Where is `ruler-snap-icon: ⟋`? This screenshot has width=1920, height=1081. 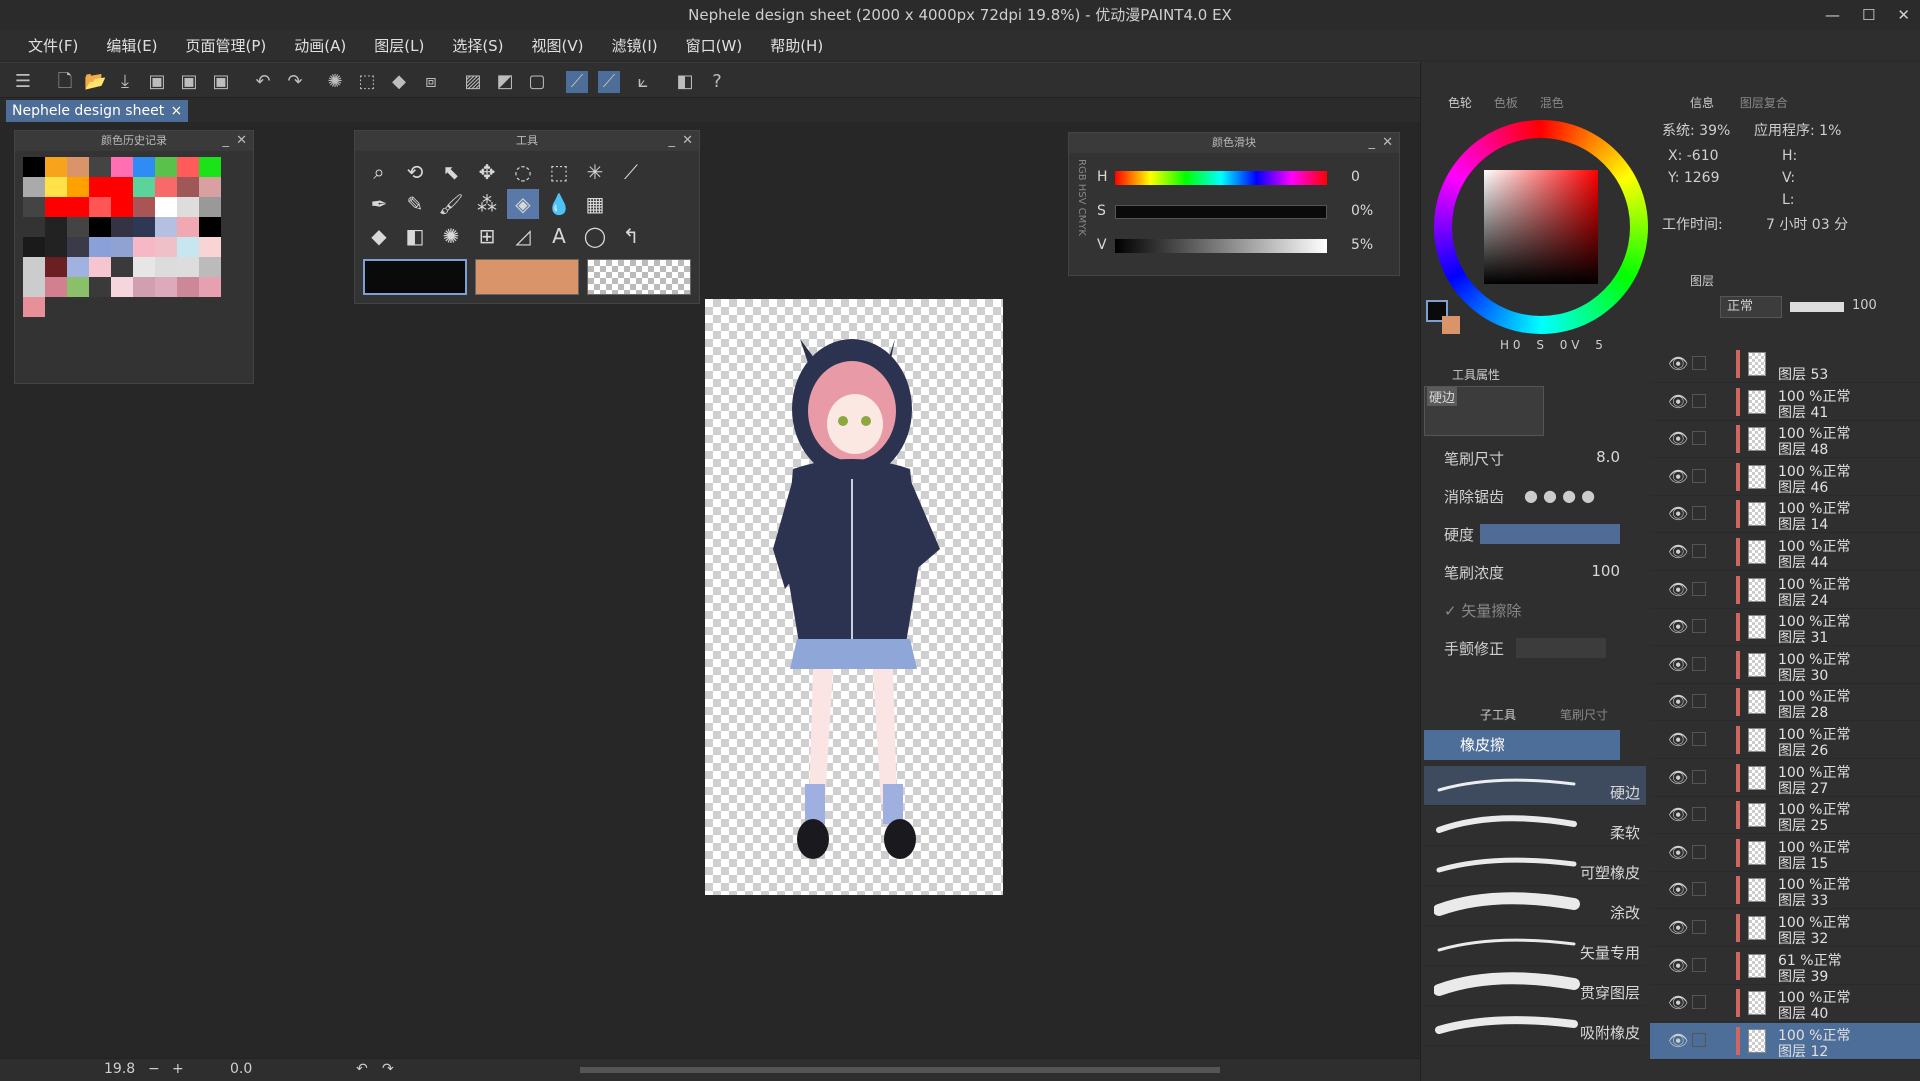 ruler-snap-icon: ⟋ is located at coordinates (577, 82).